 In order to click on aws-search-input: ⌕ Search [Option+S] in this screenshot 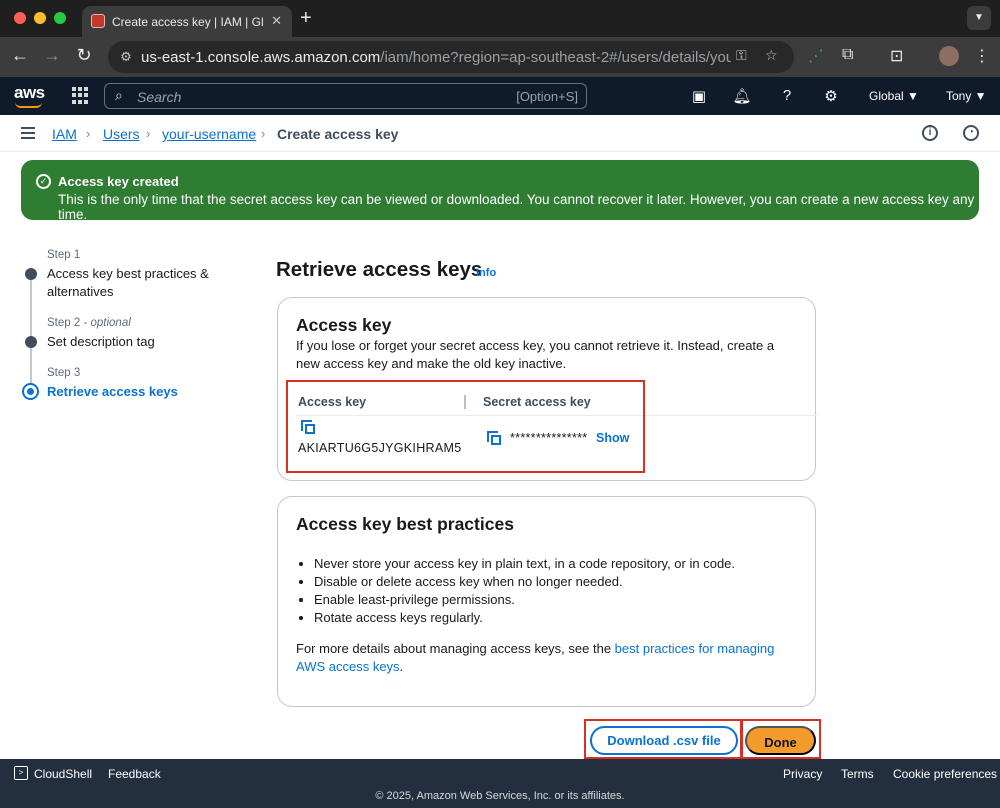, I will do `click(345, 96)`.